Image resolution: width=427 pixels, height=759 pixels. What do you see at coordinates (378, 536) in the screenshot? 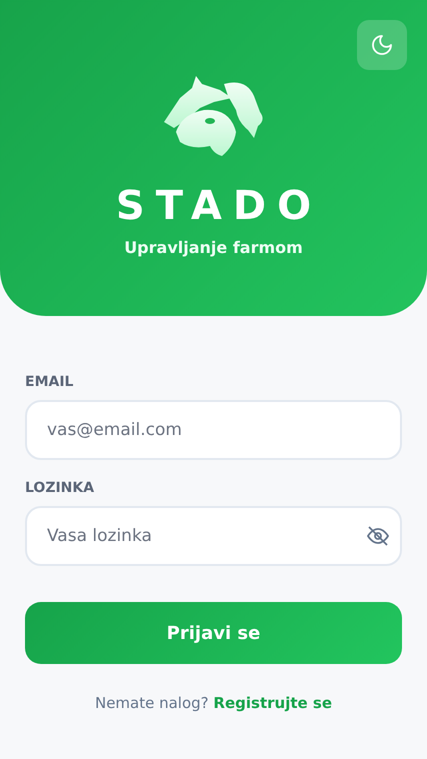
I see `eye-off-icon` at bounding box center [378, 536].